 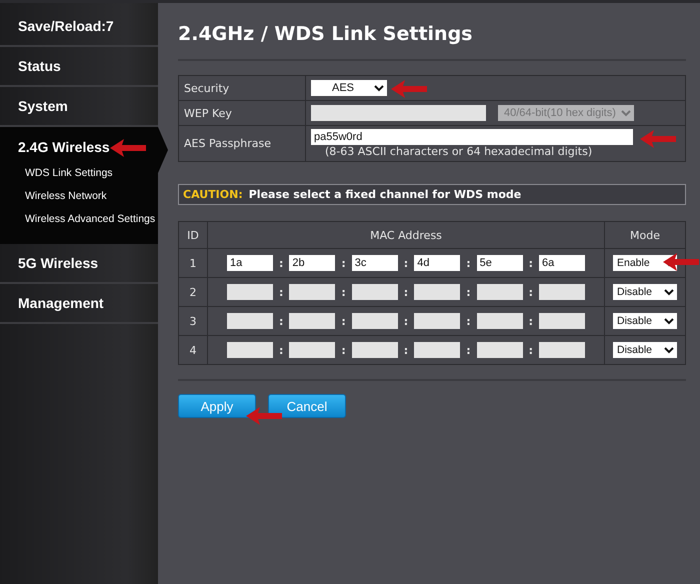 I want to click on sidebar-item: 2.4G Wireless, so click(x=79, y=145).